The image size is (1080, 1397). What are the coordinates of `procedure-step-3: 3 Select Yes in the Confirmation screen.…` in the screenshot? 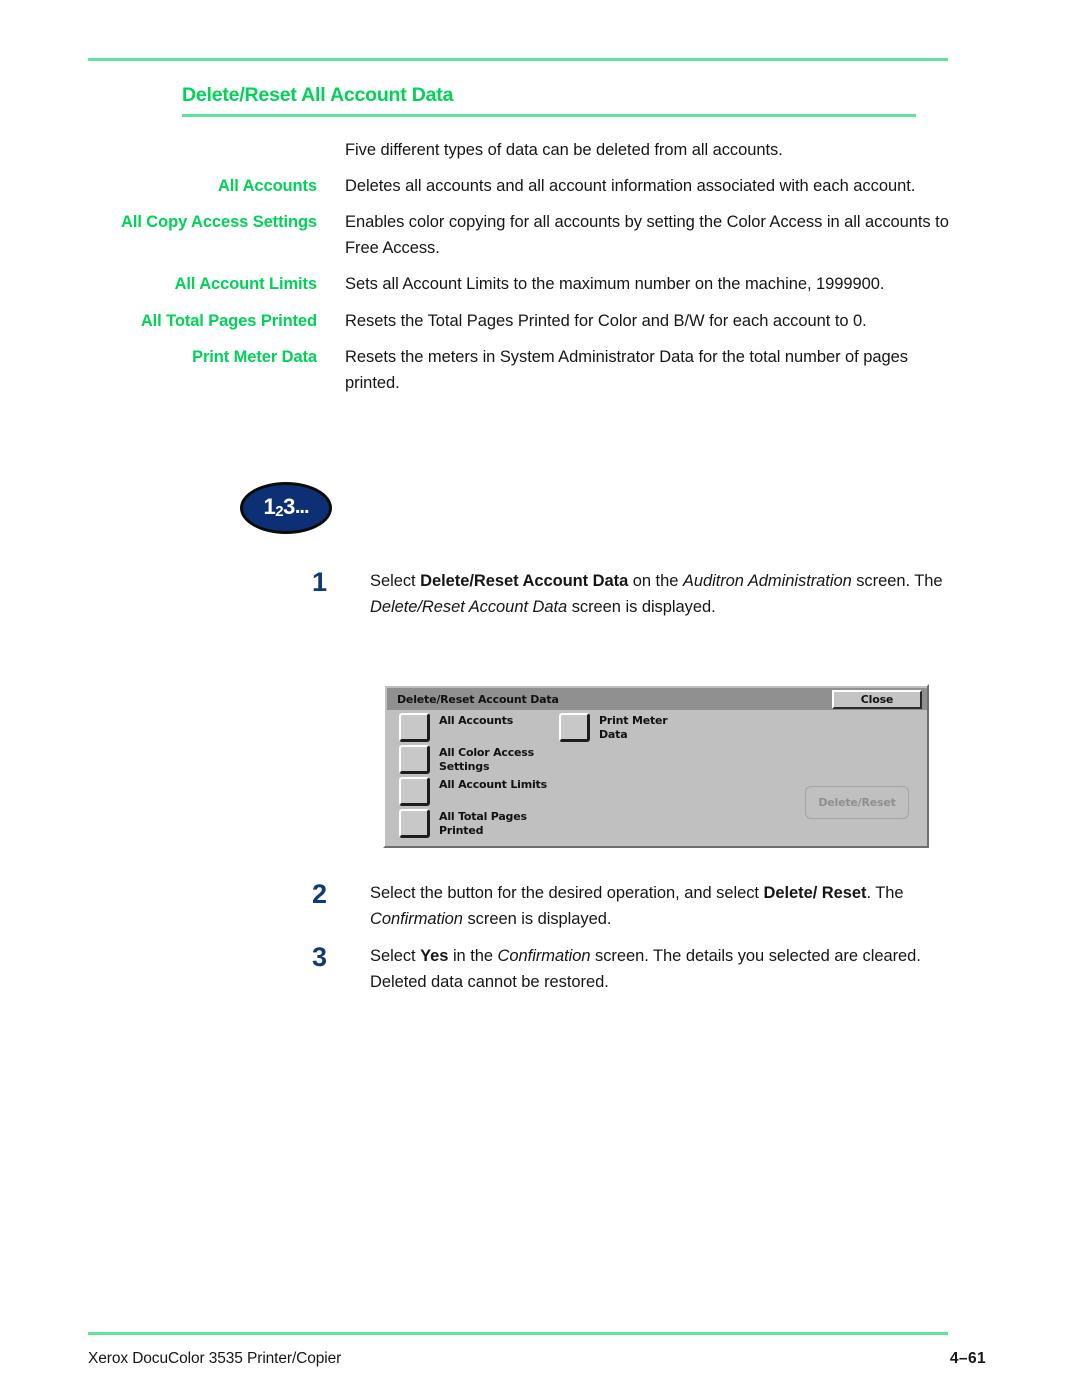 It's located at (636, 969).